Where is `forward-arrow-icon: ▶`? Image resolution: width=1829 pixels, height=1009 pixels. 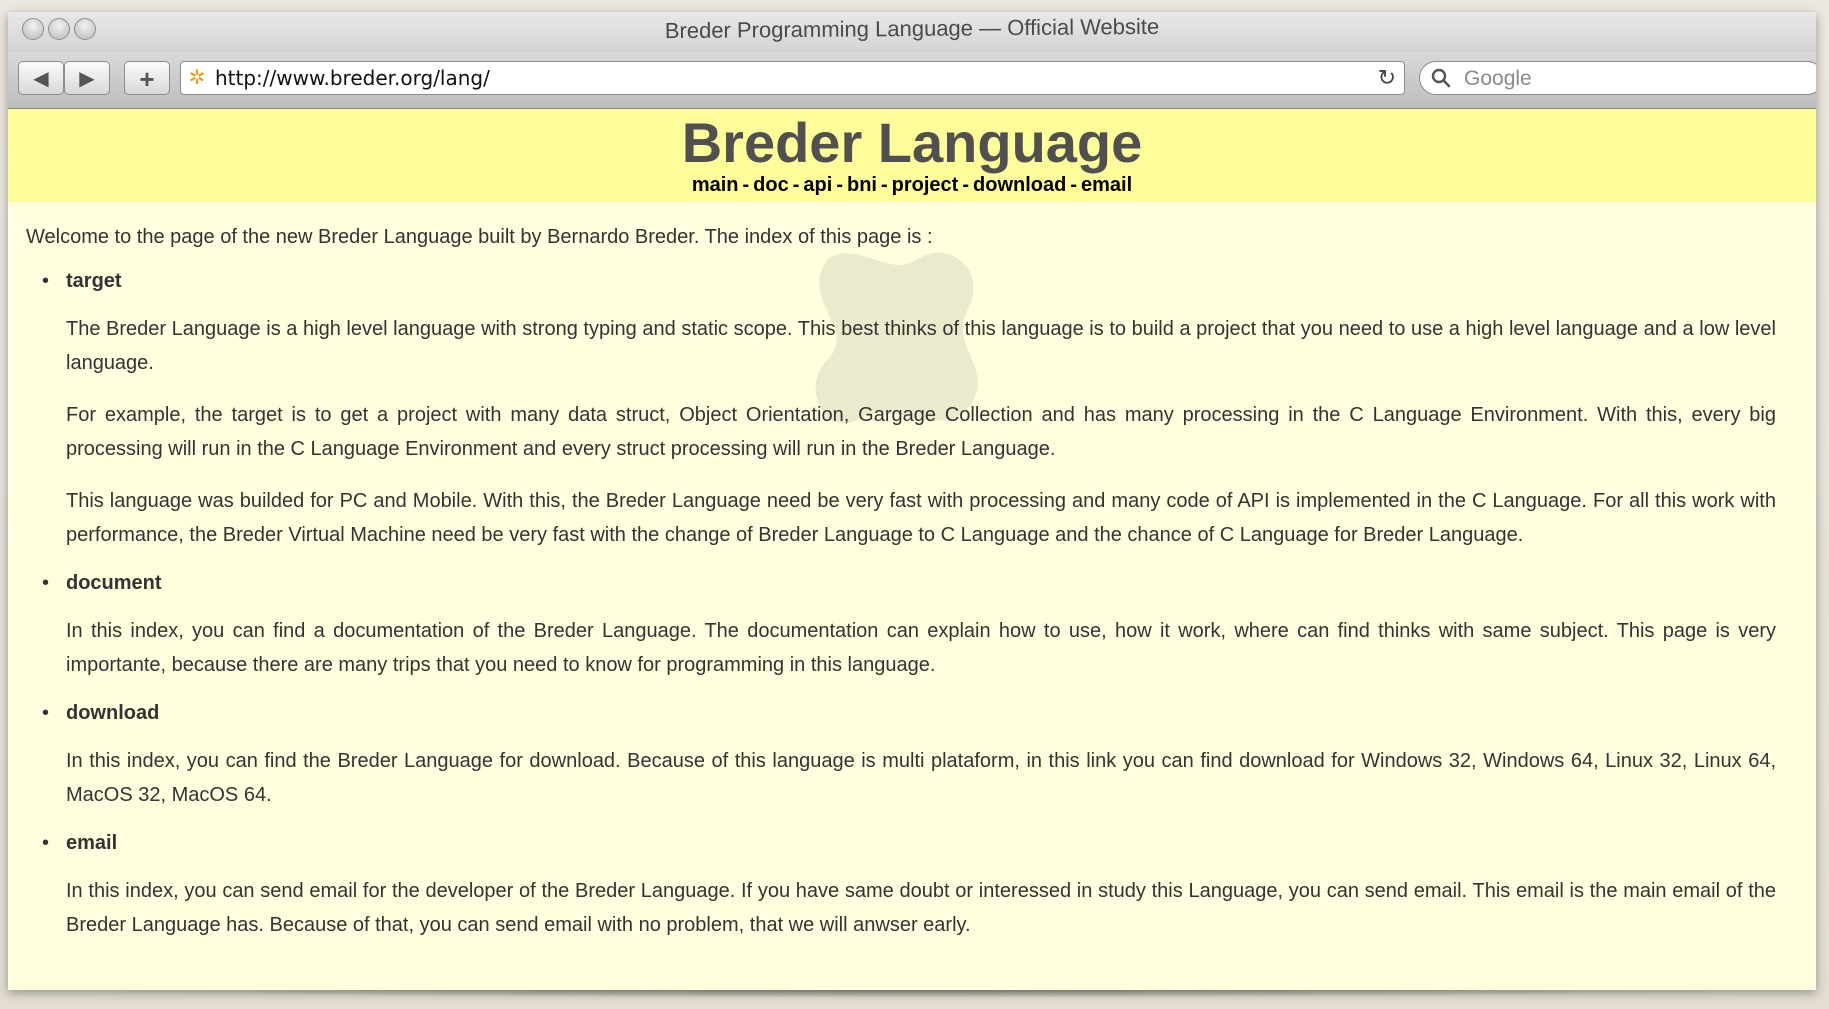
forward-arrow-icon: ▶ is located at coordinates (87, 79).